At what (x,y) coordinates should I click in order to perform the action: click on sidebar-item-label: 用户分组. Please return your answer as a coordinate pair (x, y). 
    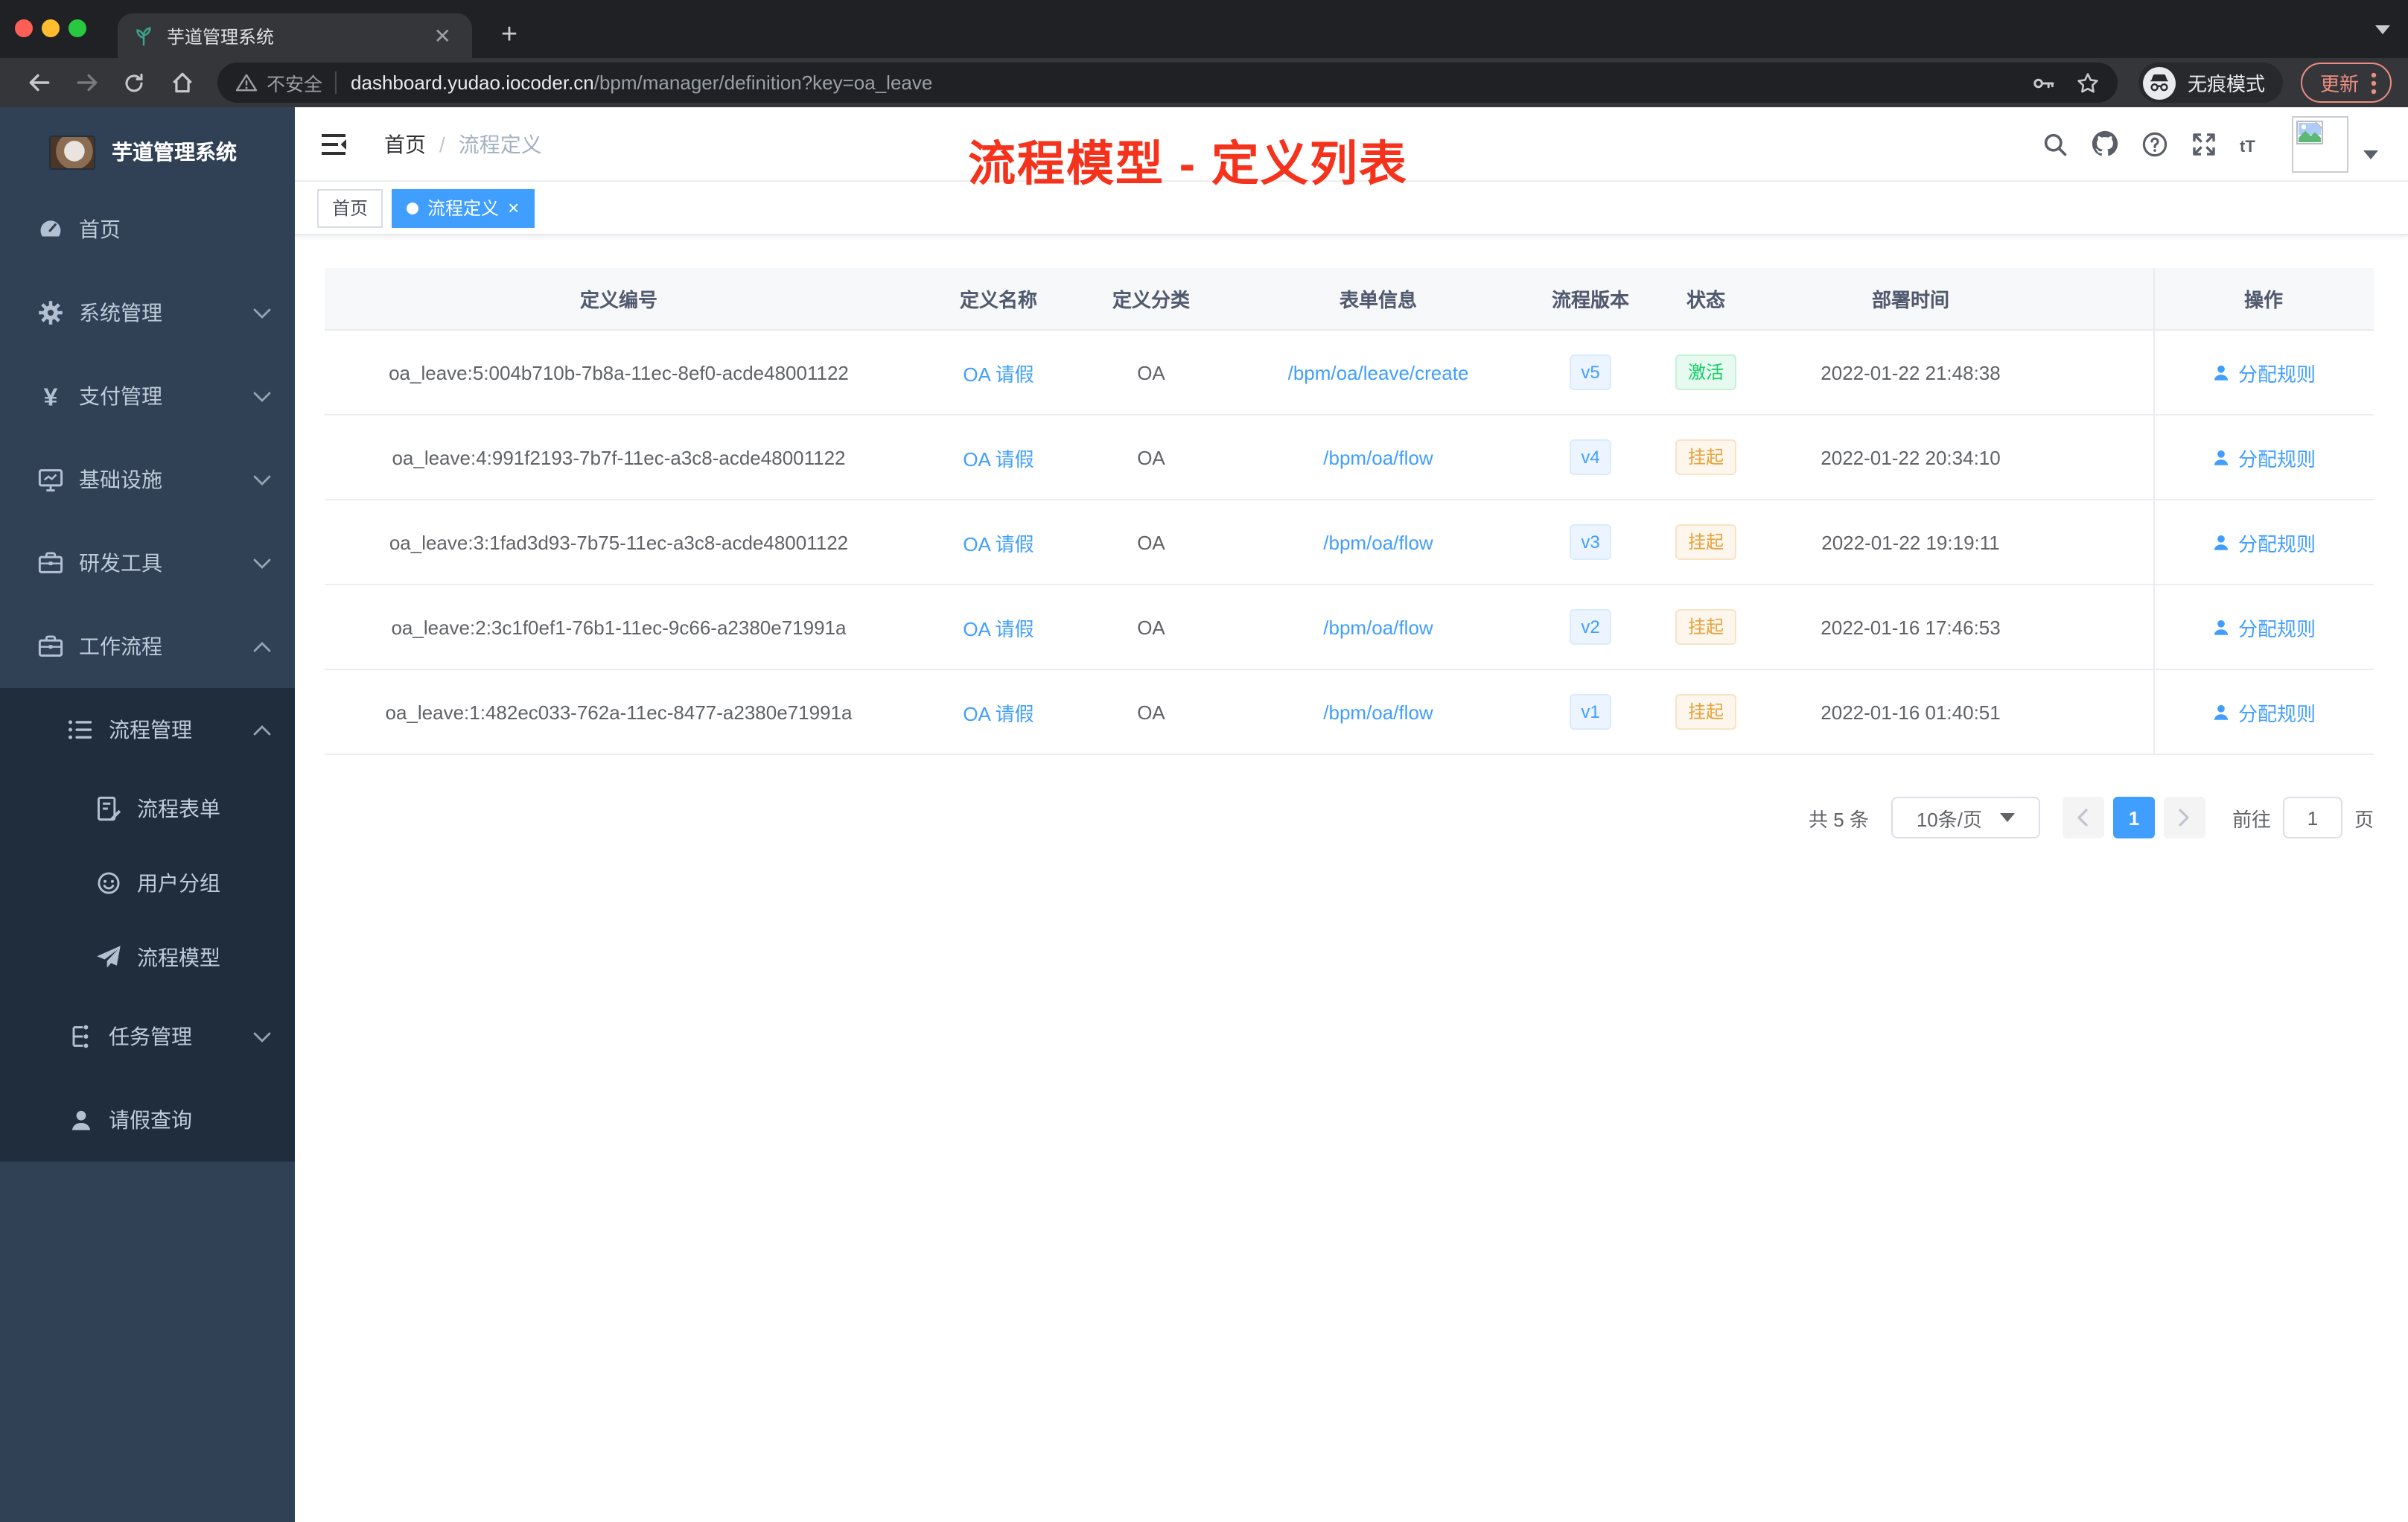
    Looking at the image, I should click on (178, 883).